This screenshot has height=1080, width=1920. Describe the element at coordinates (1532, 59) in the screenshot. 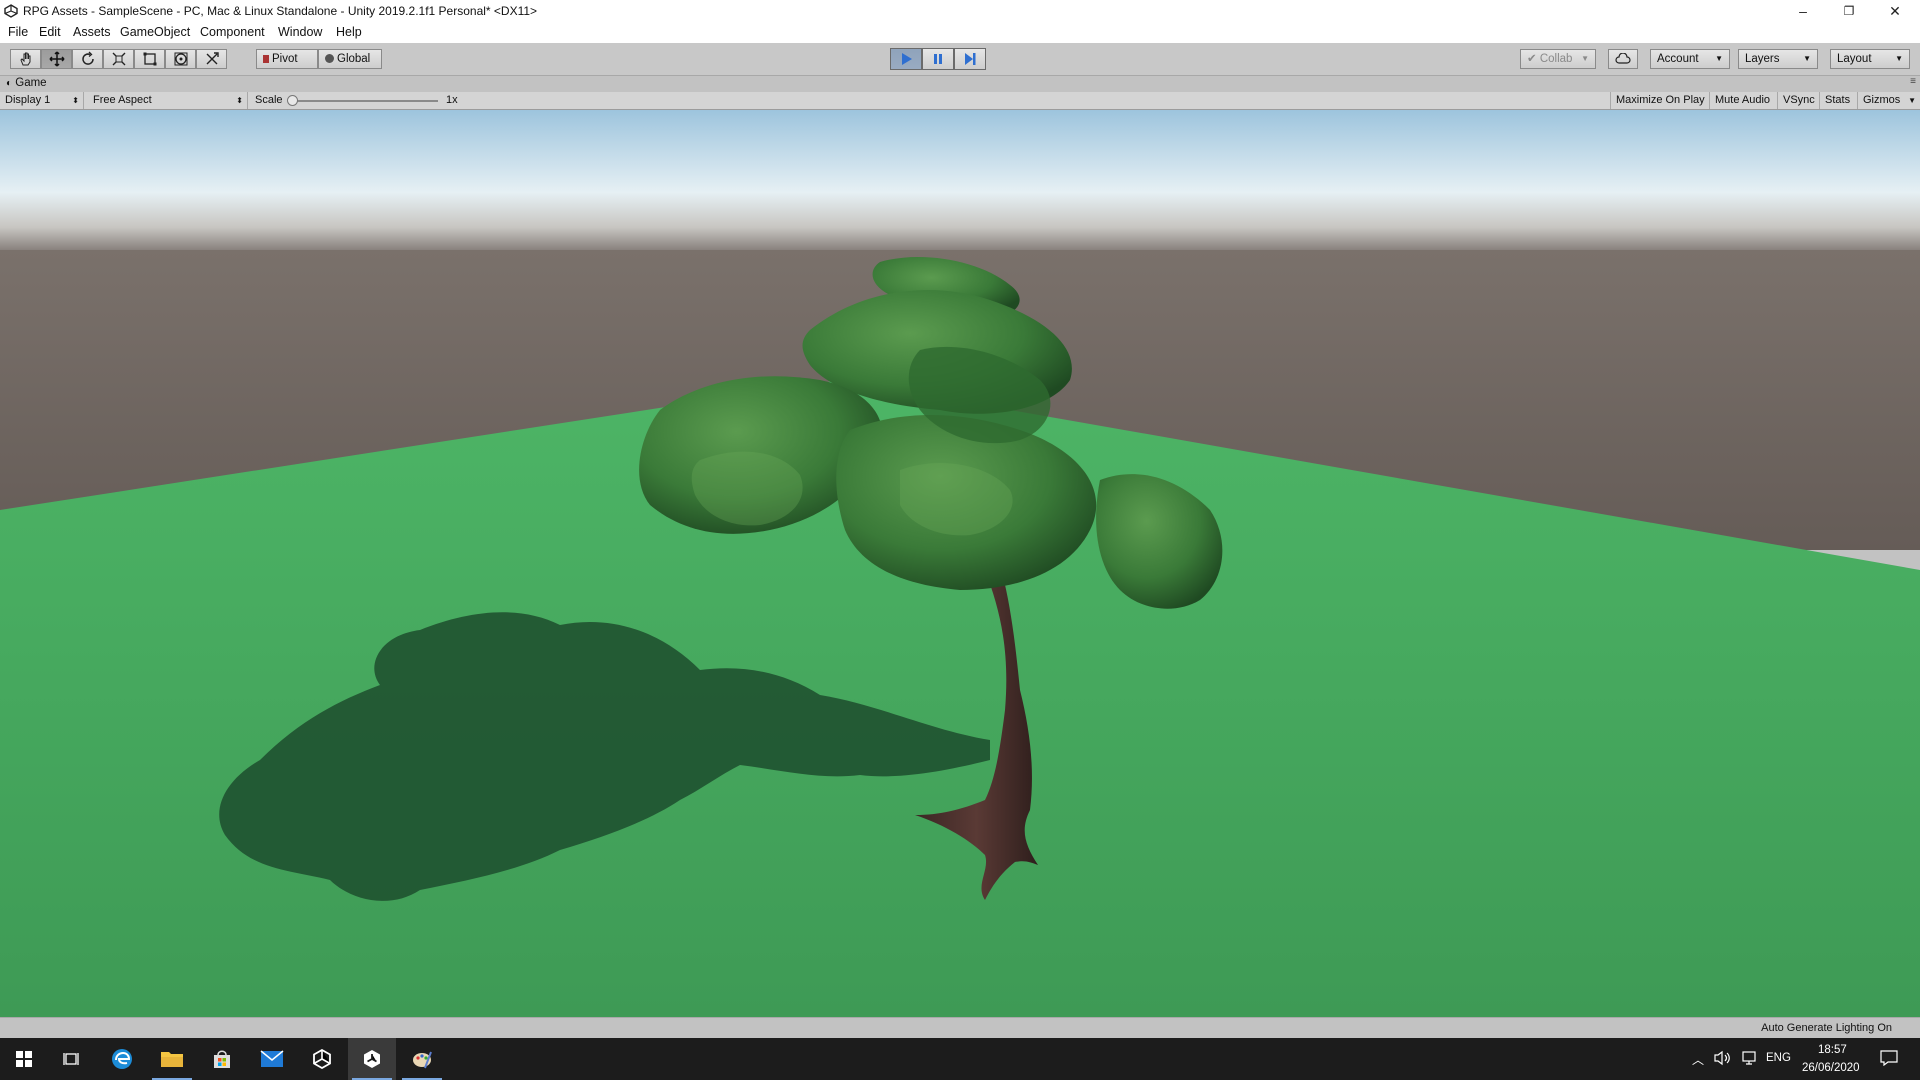

I see `check-icon: ✔` at that location.